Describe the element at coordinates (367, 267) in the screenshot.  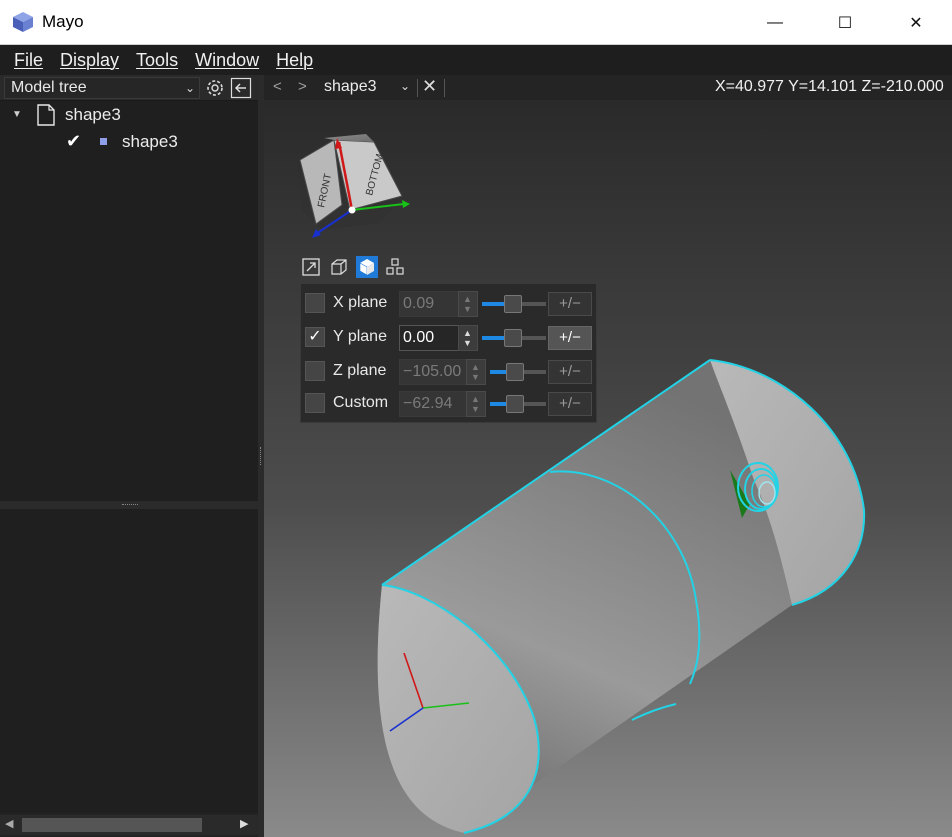
I see `shaded-cube-icon` at that location.